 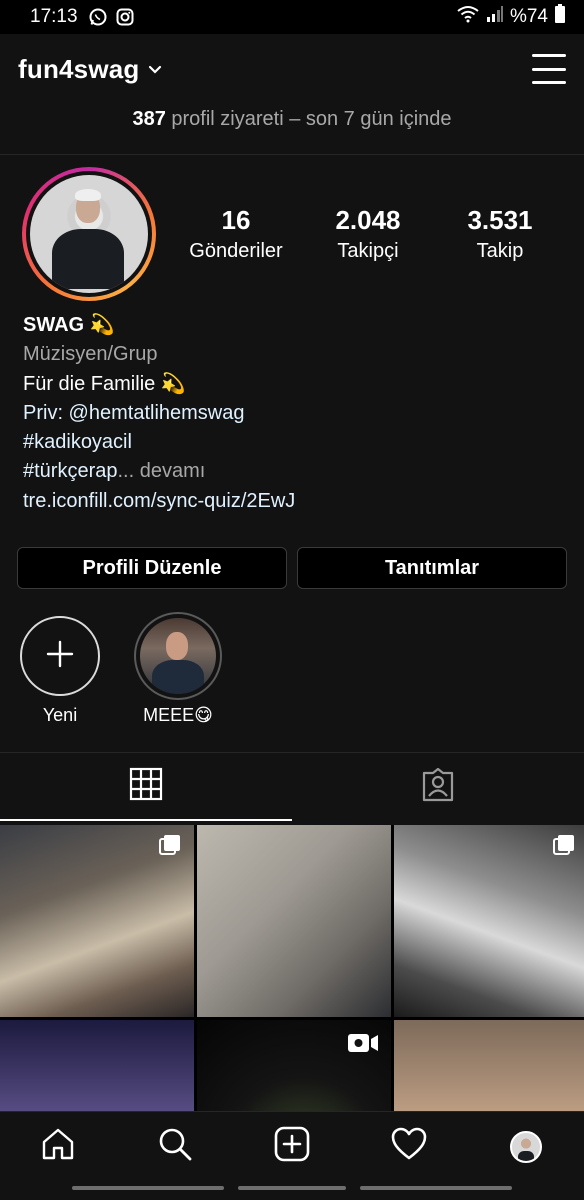 I want to click on bio-mention-line: Priv: @hemtatlihemswag, so click(x=293, y=413).